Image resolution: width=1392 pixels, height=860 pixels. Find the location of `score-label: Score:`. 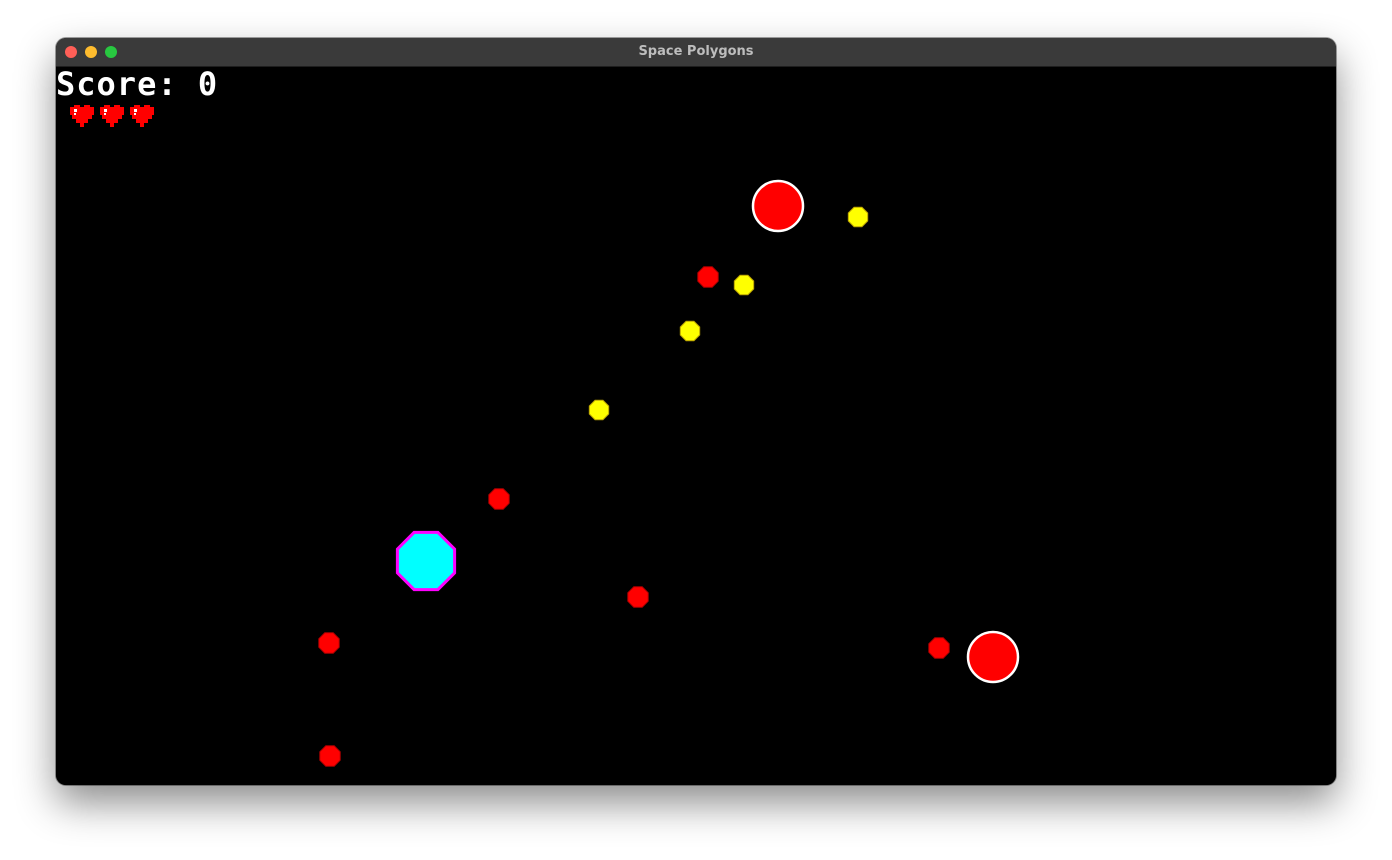

score-label: Score: is located at coordinates (117, 84).